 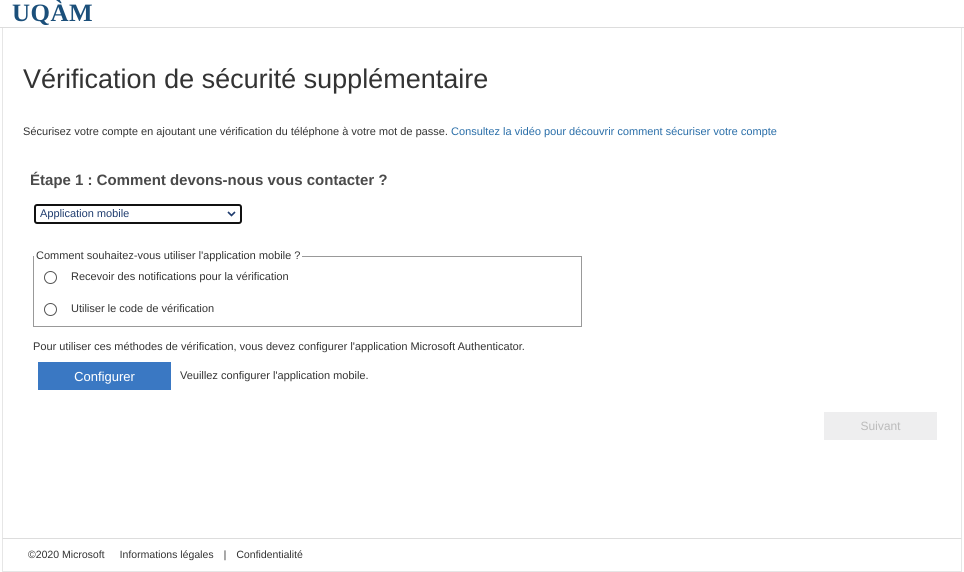 What do you see at coordinates (180, 277) in the screenshot?
I see `radio-label: Recevoir des notifications pour la vérification` at bounding box center [180, 277].